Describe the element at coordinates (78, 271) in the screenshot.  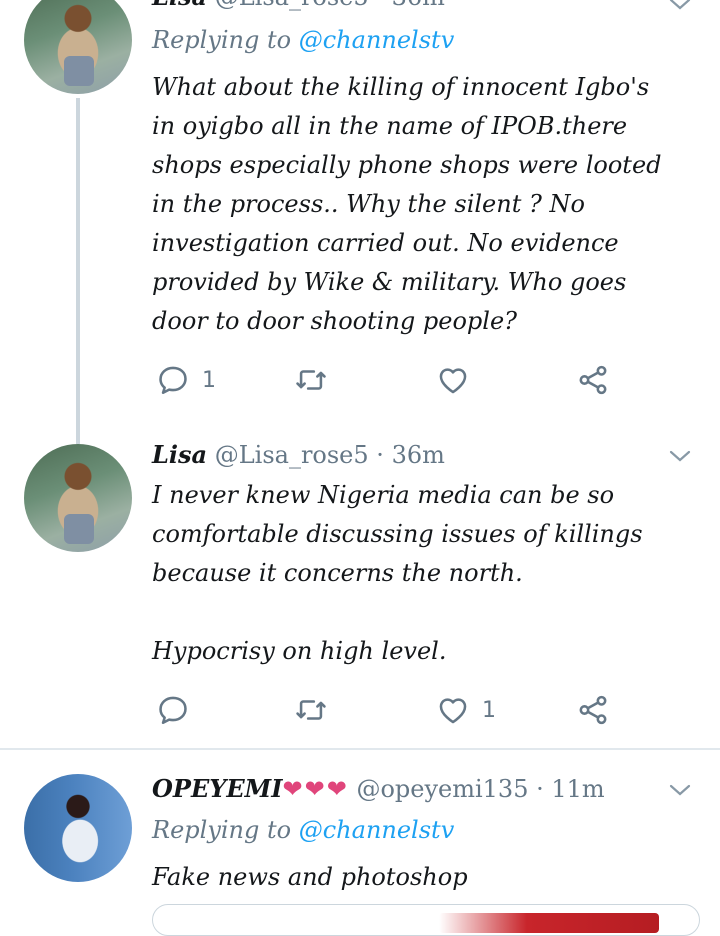
I see `thread-line` at that location.